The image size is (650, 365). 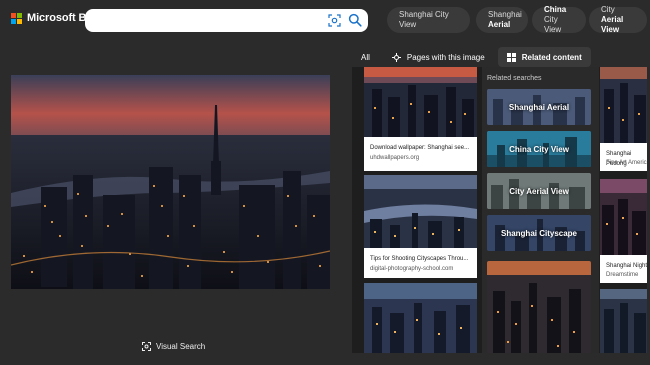 I want to click on pages-icon, so click(x=396, y=57).